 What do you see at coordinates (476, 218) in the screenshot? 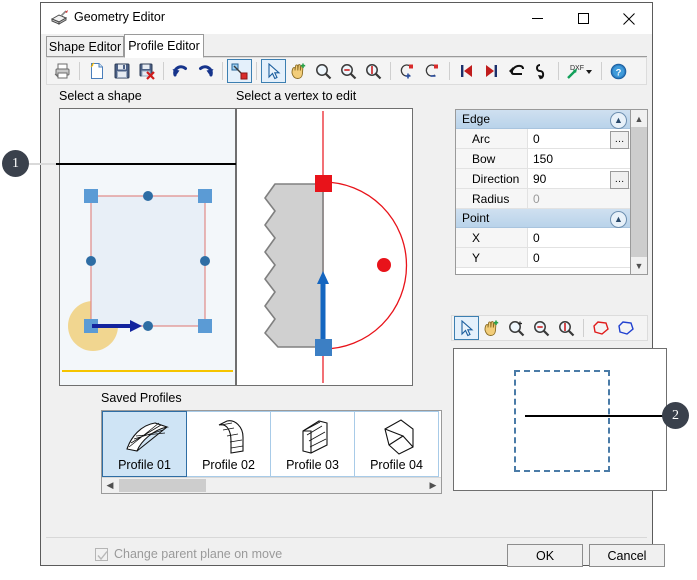
I see `property-category-point-label: Point` at bounding box center [476, 218].